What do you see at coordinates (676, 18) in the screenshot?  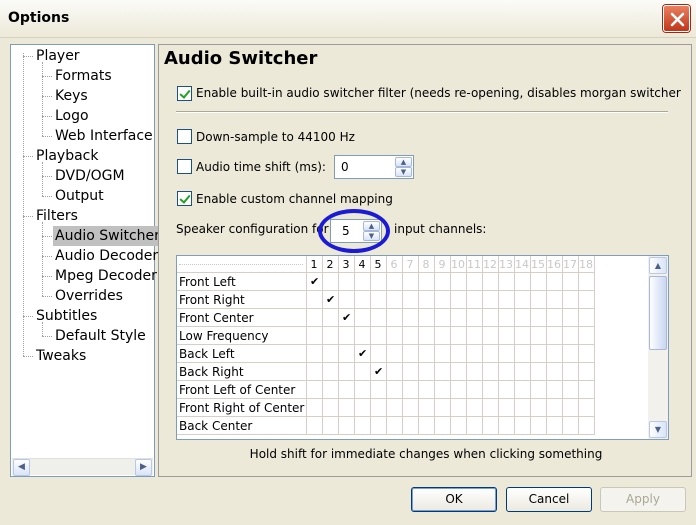 I see `close-button` at bounding box center [676, 18].